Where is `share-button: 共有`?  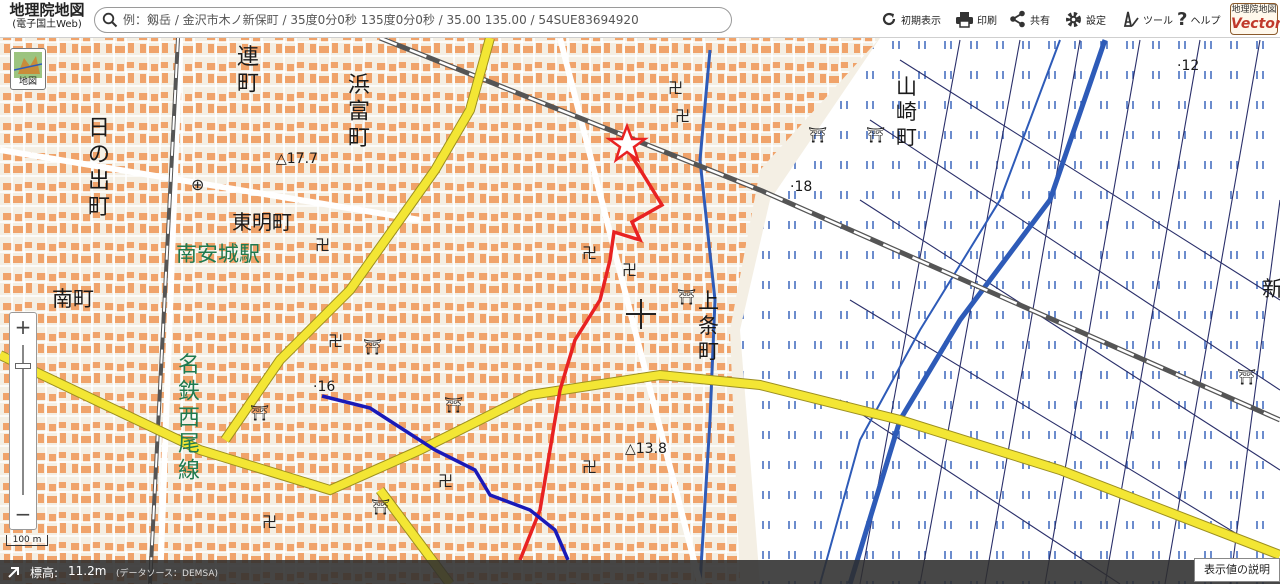
share-button: 共有 is located at coordinates (1029, 19).